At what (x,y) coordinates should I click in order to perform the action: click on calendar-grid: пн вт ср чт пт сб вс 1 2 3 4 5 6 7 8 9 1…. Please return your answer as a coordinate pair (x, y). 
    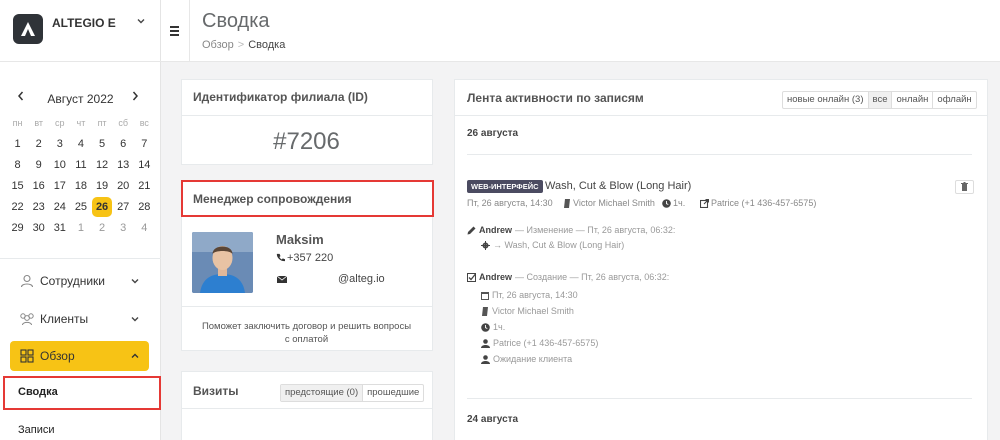
    Looking at the image, I should click on (81, 175).